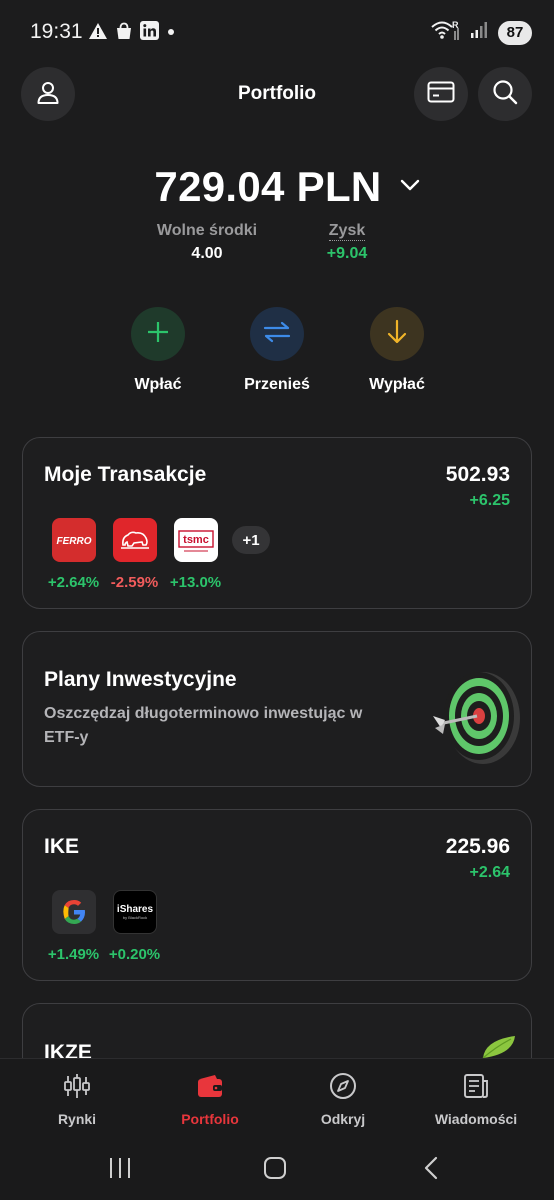 This screenshot has width=554, height=1200. Describe the element at coordinates (98, 33) in the screenshot. I see `warning-icon` at that location.